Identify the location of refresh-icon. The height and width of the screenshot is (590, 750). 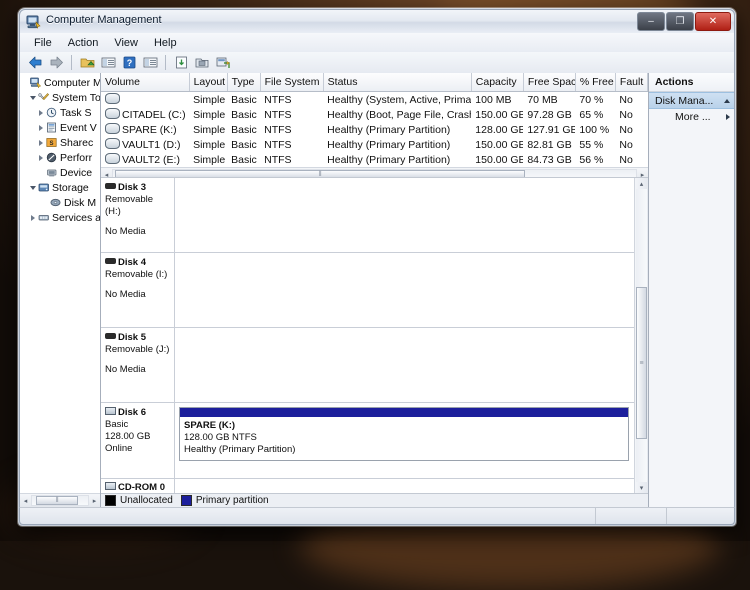
(223, 62).